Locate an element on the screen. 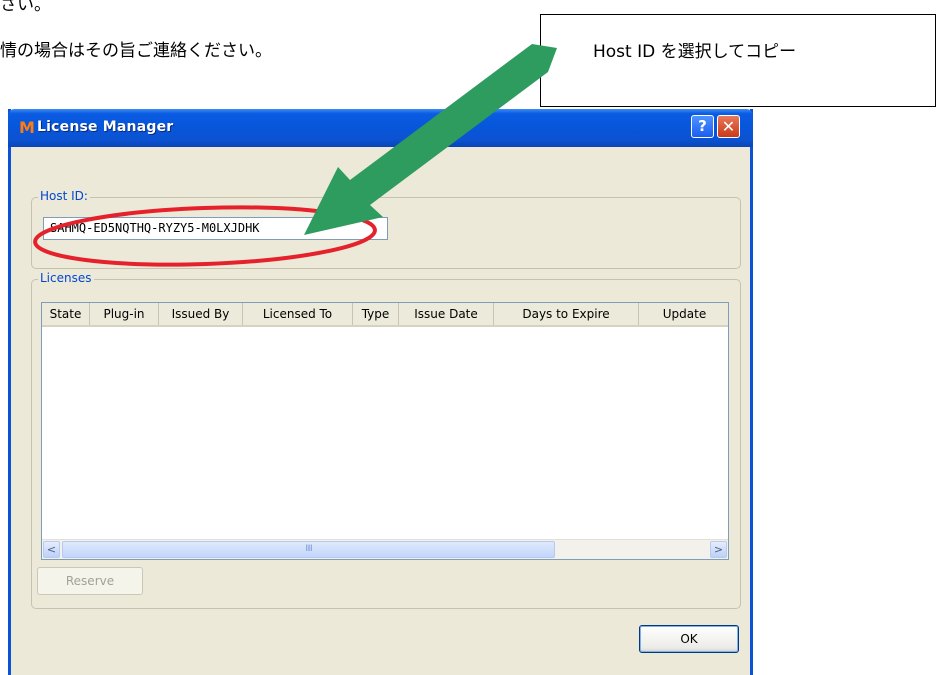  pointer-arrow-icon is located at coordinates (430, 139).